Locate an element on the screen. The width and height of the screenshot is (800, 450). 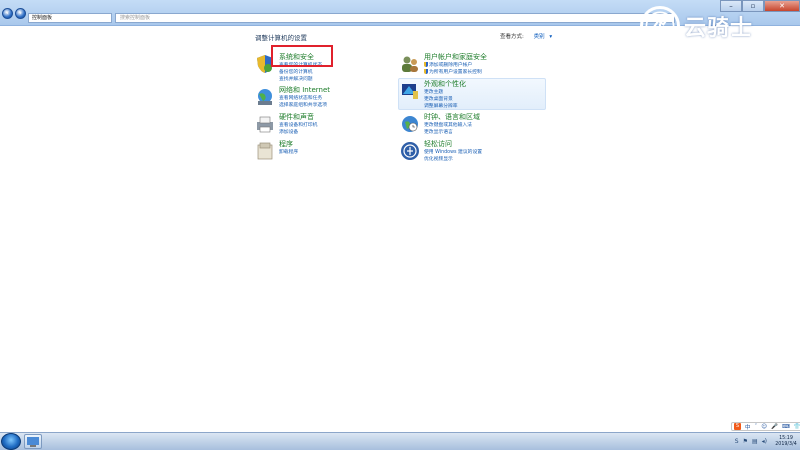
category-link: 选择家庭组和共享选项 is located at coordinates (303, 104).